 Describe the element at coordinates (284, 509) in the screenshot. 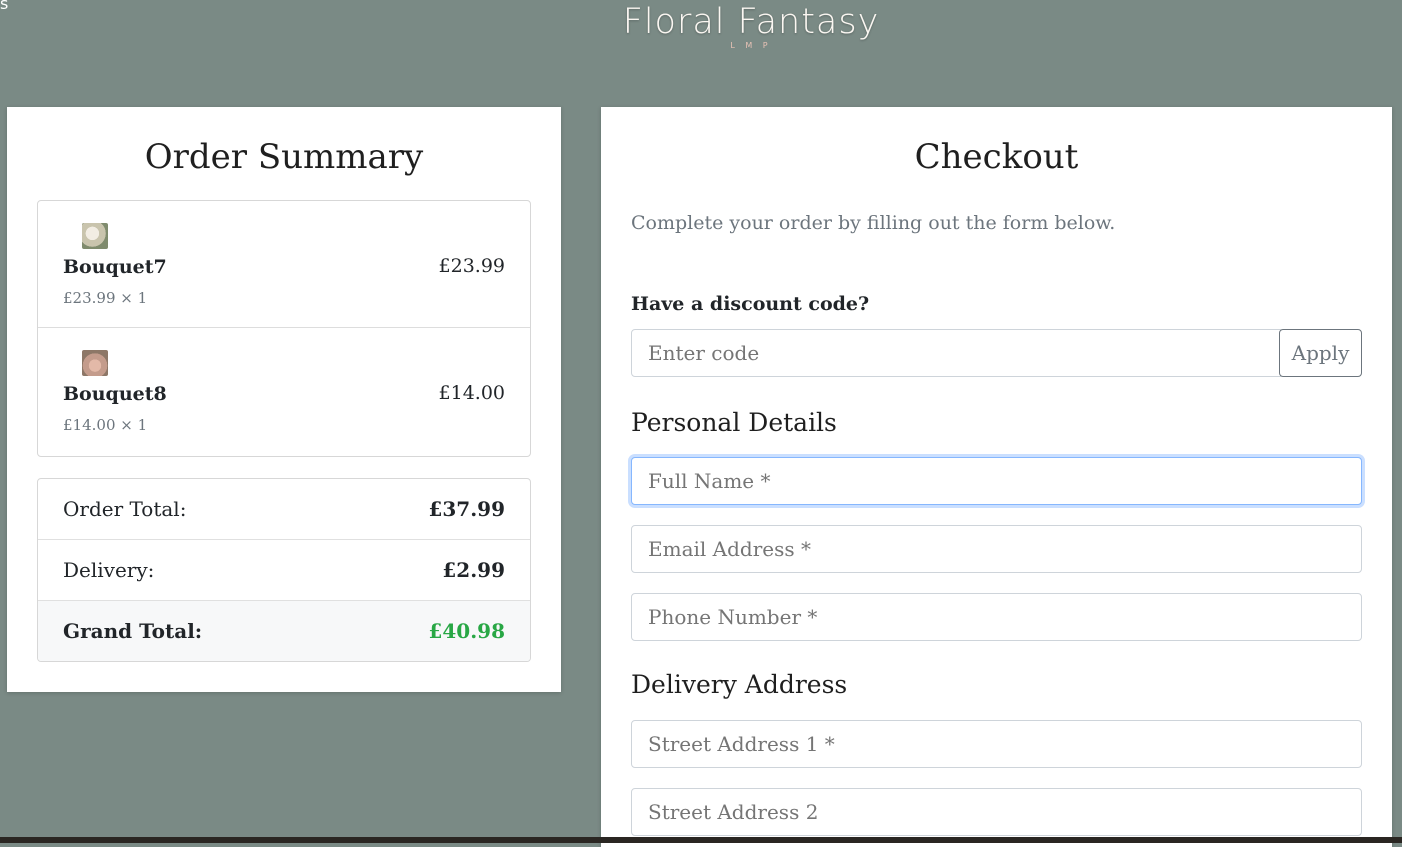

I see `order-total-row: Order Total: £37.99` at that location.